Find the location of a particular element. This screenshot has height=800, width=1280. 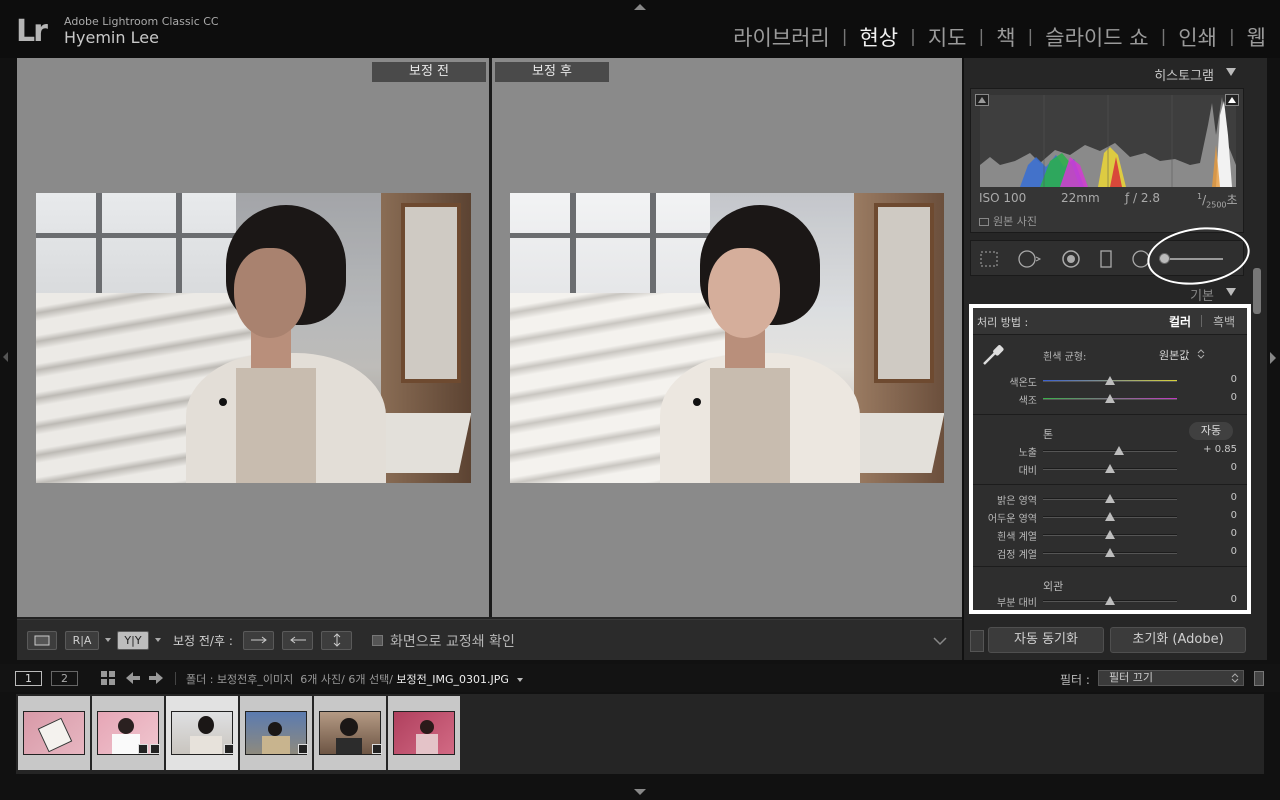

before-photo is located at coordinates (253, 338).